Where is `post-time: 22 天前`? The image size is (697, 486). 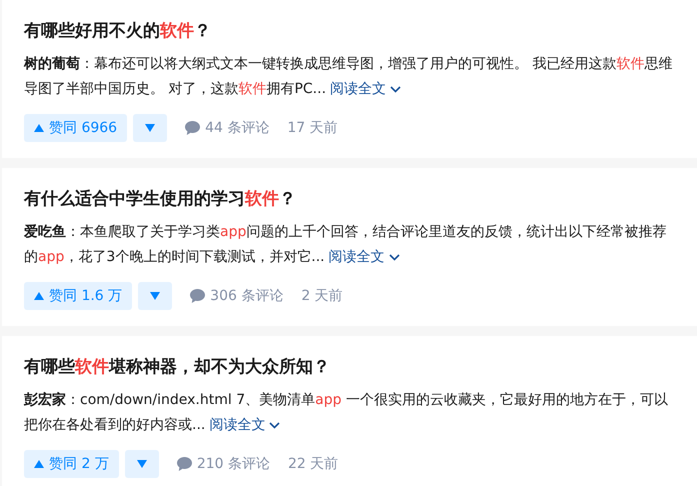 post-time: 22 天前 is located at coordinates (313, 464).